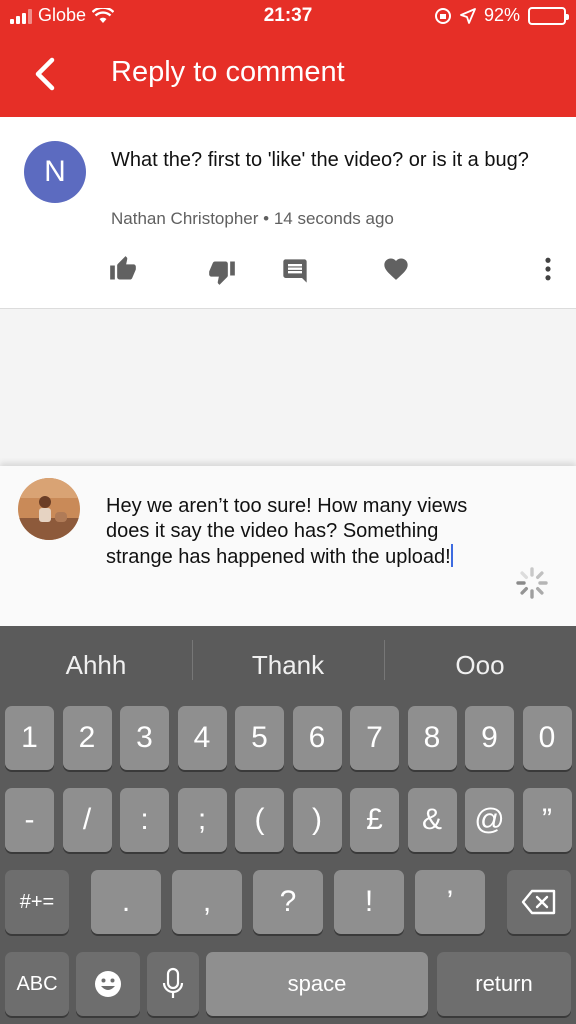 This screenshot has width=576, height=1024. Describe the element at coordinates (288, 902) in the screenshot. I see `key-punct-3: ?` at that location.